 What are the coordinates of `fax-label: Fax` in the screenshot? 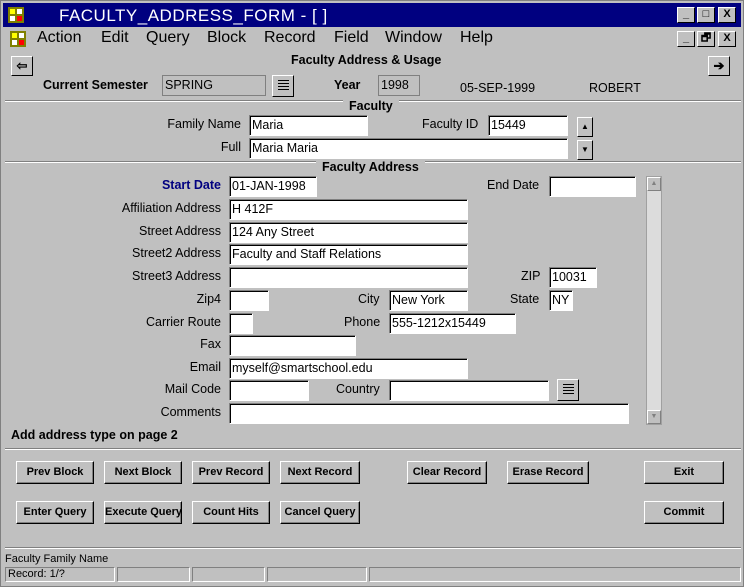 It's located at (210, 344).